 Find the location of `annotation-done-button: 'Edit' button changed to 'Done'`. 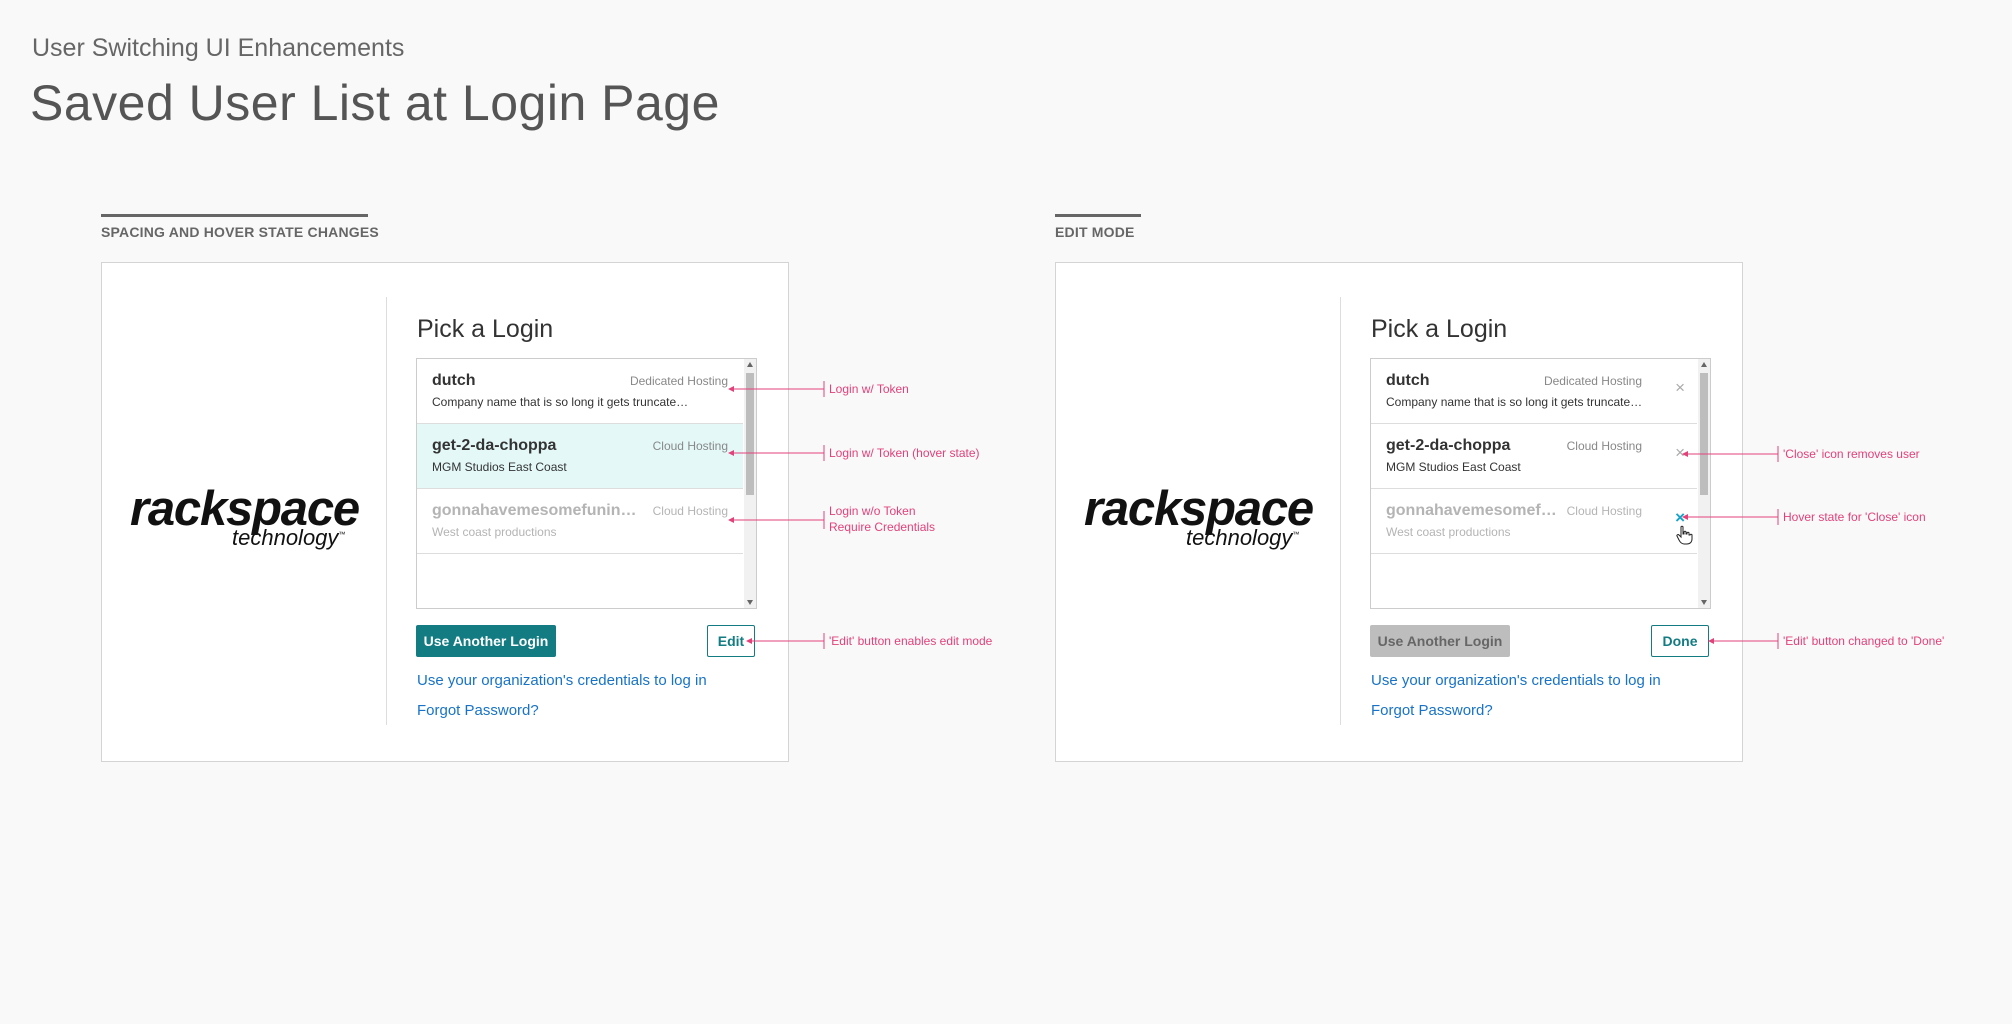

annotation-done-button: 'Edit' button changed to 'Done' is located at coordinates (1864, 641).